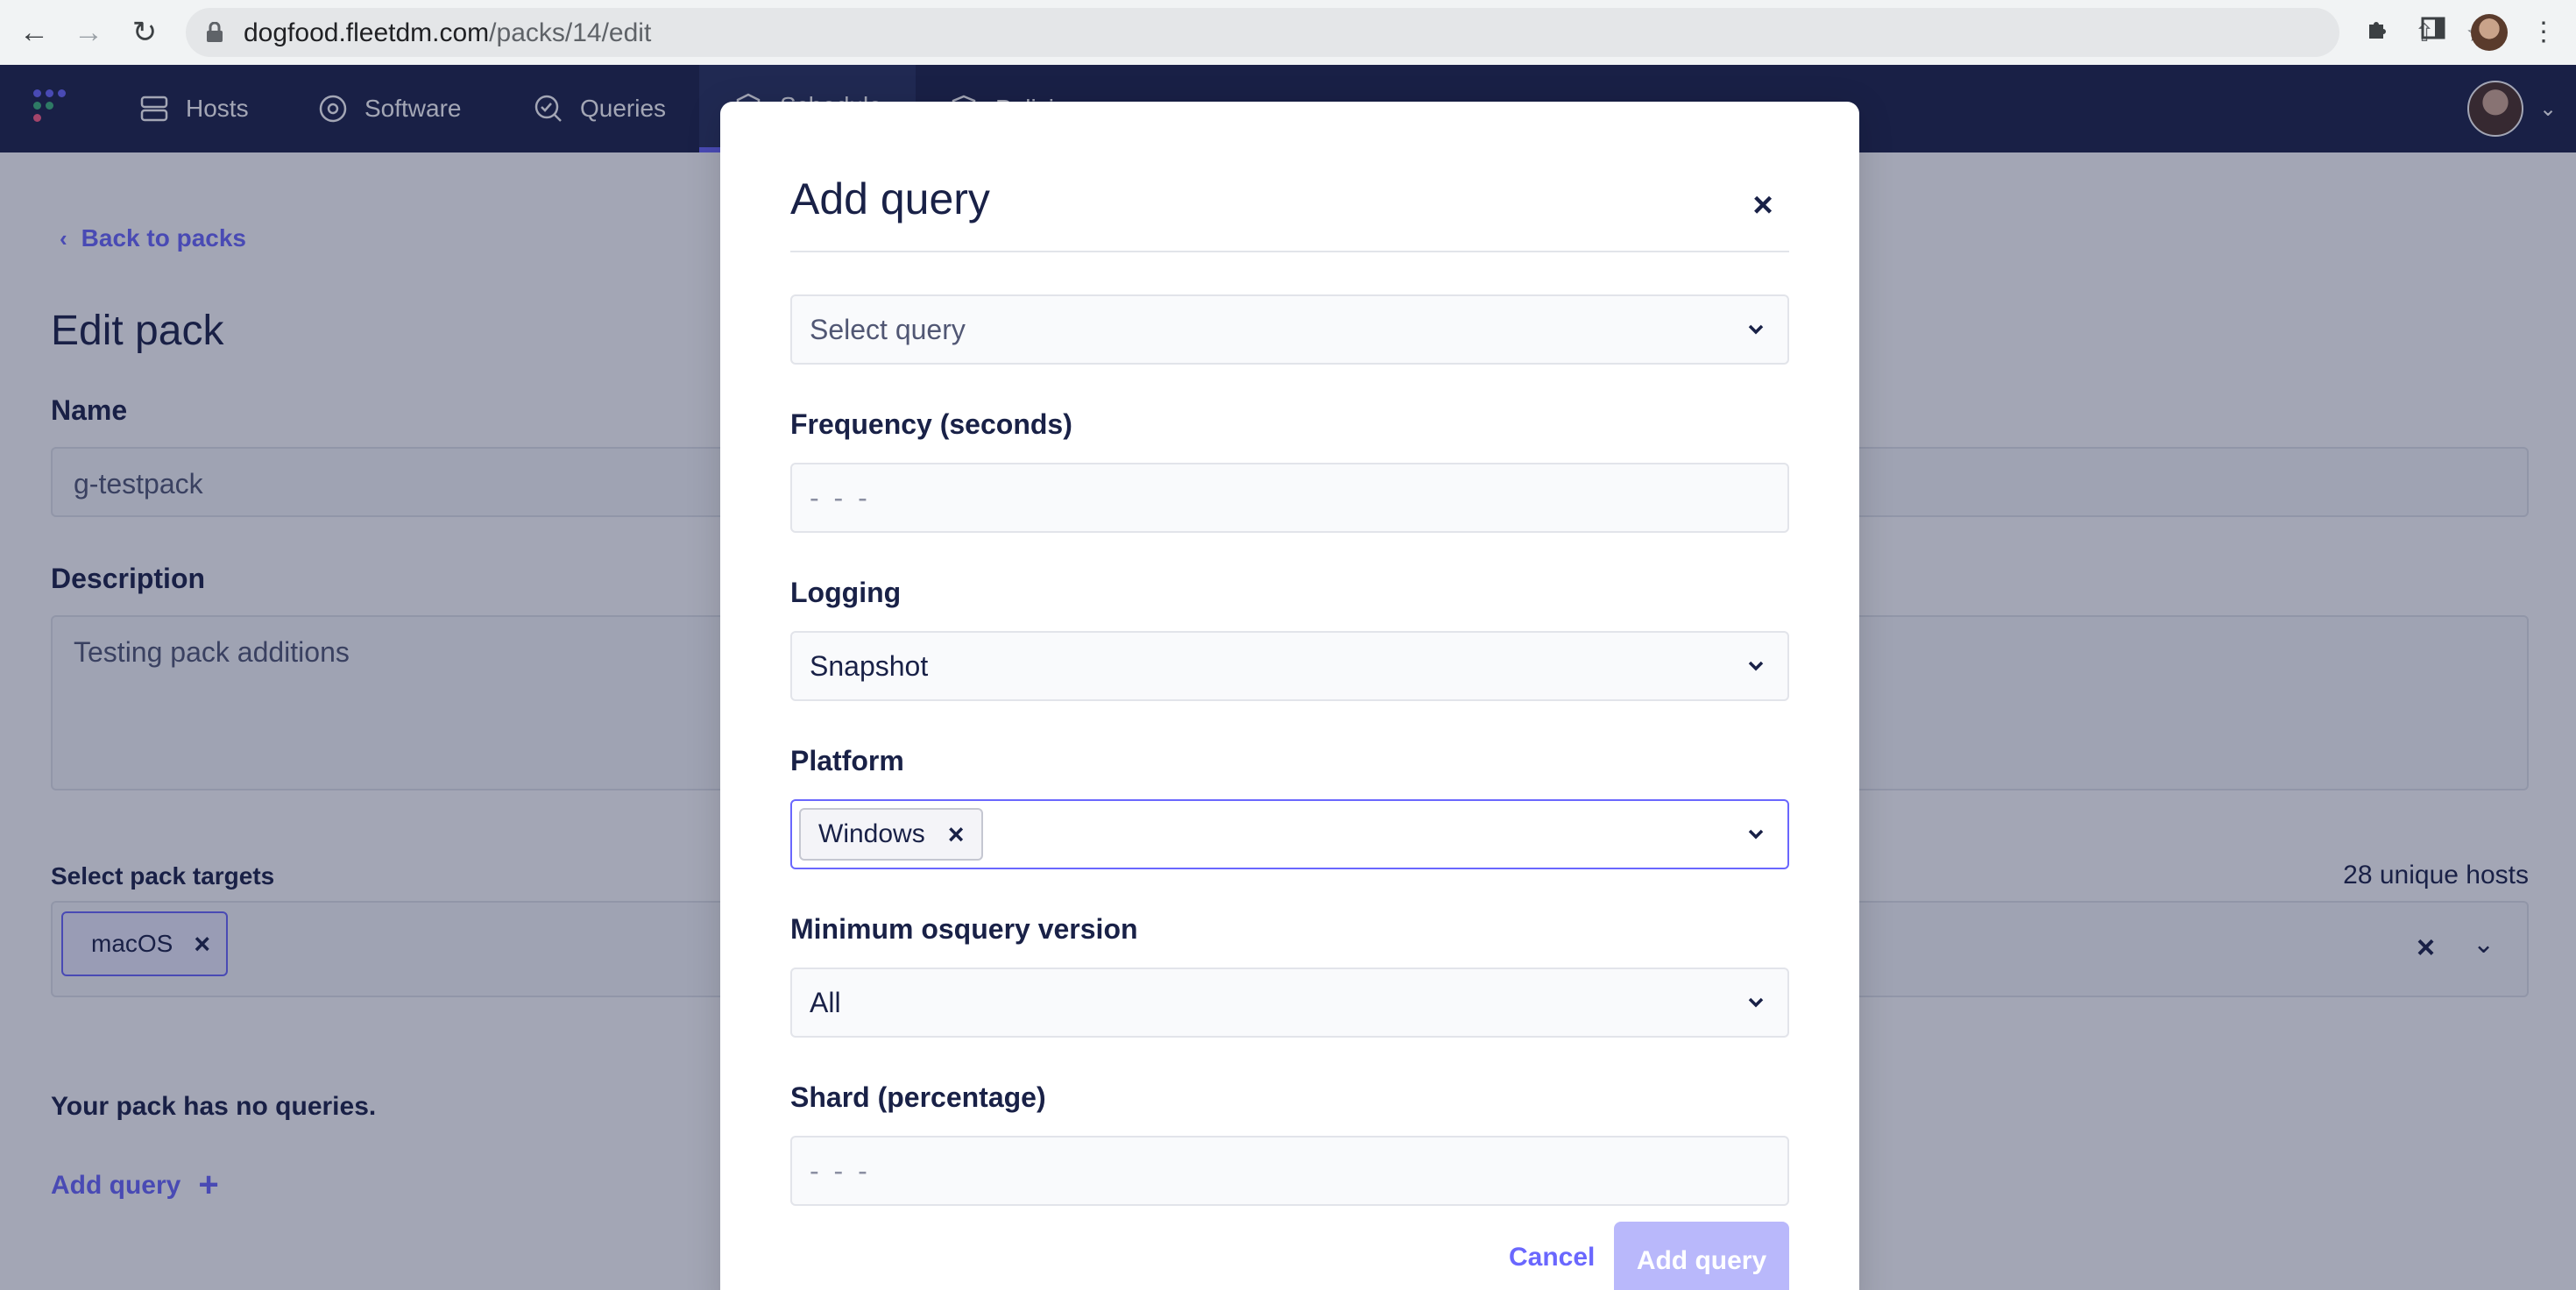  Describe the element at coordinates (2433, 32) in the screenshot. I see `side-panel-icon` at that location.